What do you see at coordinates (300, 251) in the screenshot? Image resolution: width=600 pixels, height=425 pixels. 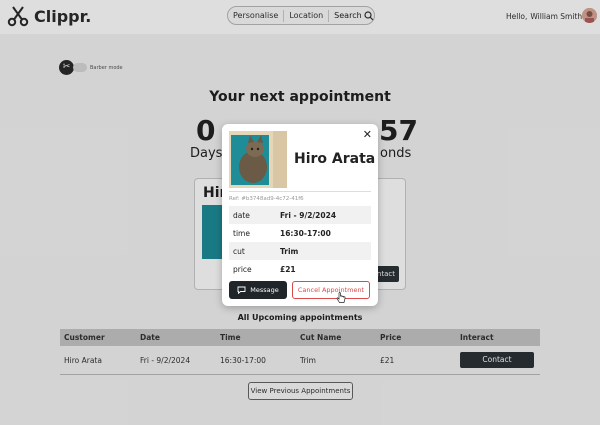 I see `detail-row-cut: cut Trim` at bounding box center [300, 251].